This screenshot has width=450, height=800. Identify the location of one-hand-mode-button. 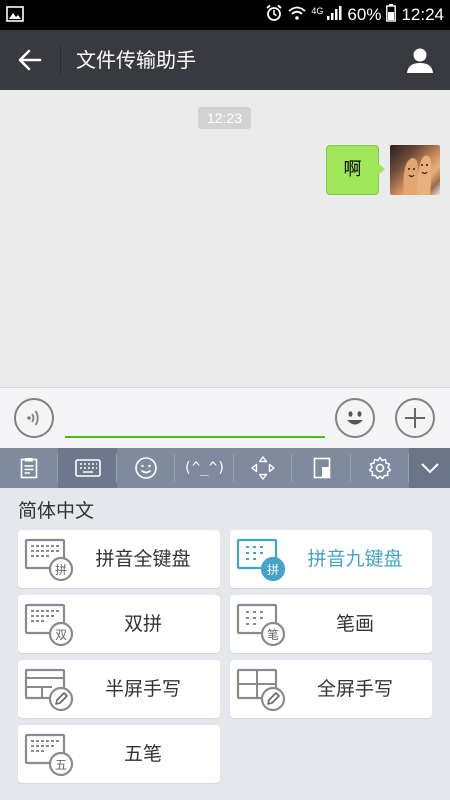
(321, 468).